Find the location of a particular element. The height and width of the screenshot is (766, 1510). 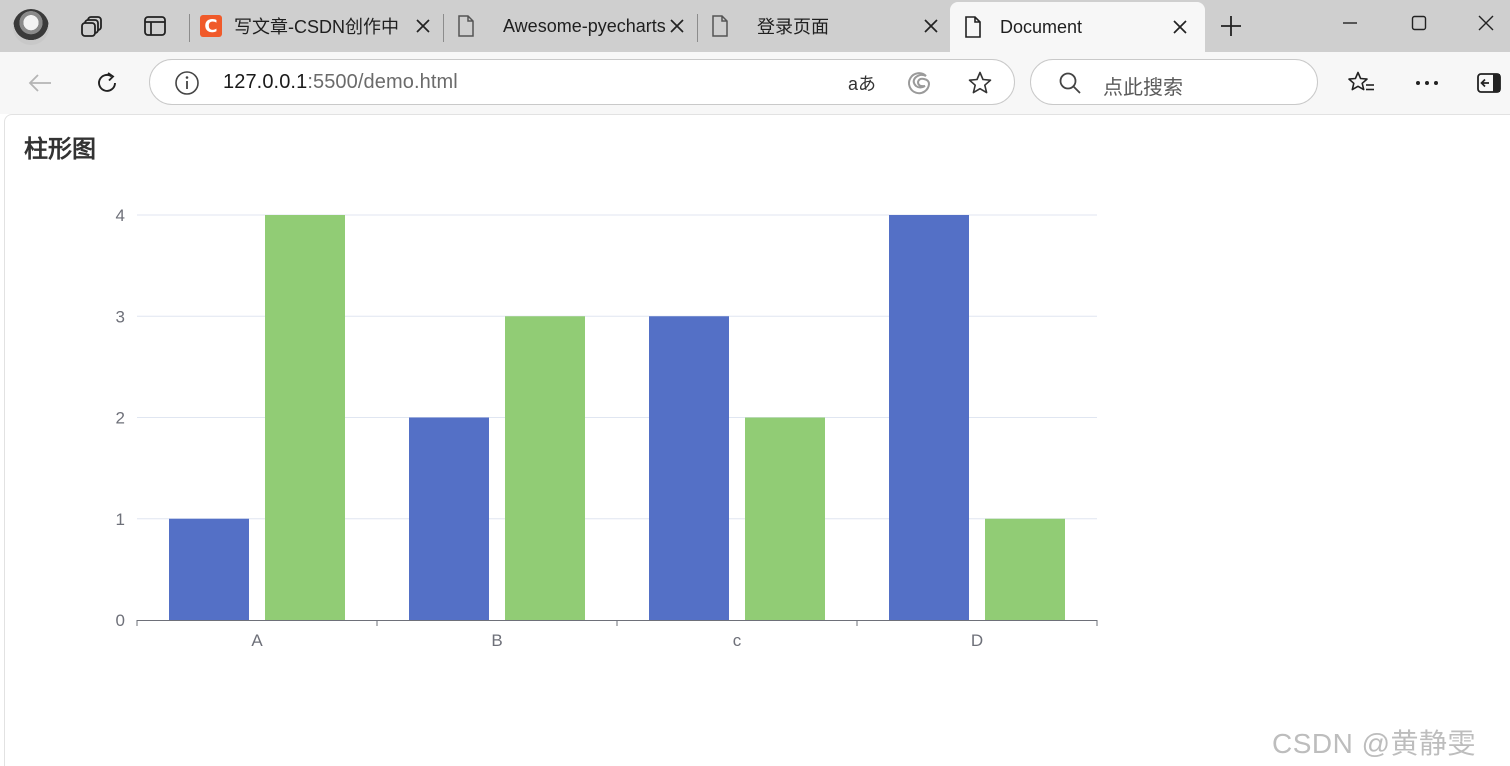

x-tick-label: B is located at coordinates (496, 640).